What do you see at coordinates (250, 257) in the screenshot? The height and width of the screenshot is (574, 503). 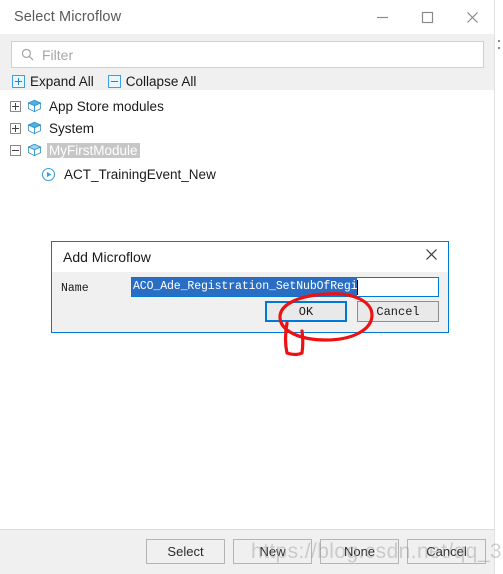 I see `dialog-titlebar: Add Microflow` at bounding box center [250, 257].